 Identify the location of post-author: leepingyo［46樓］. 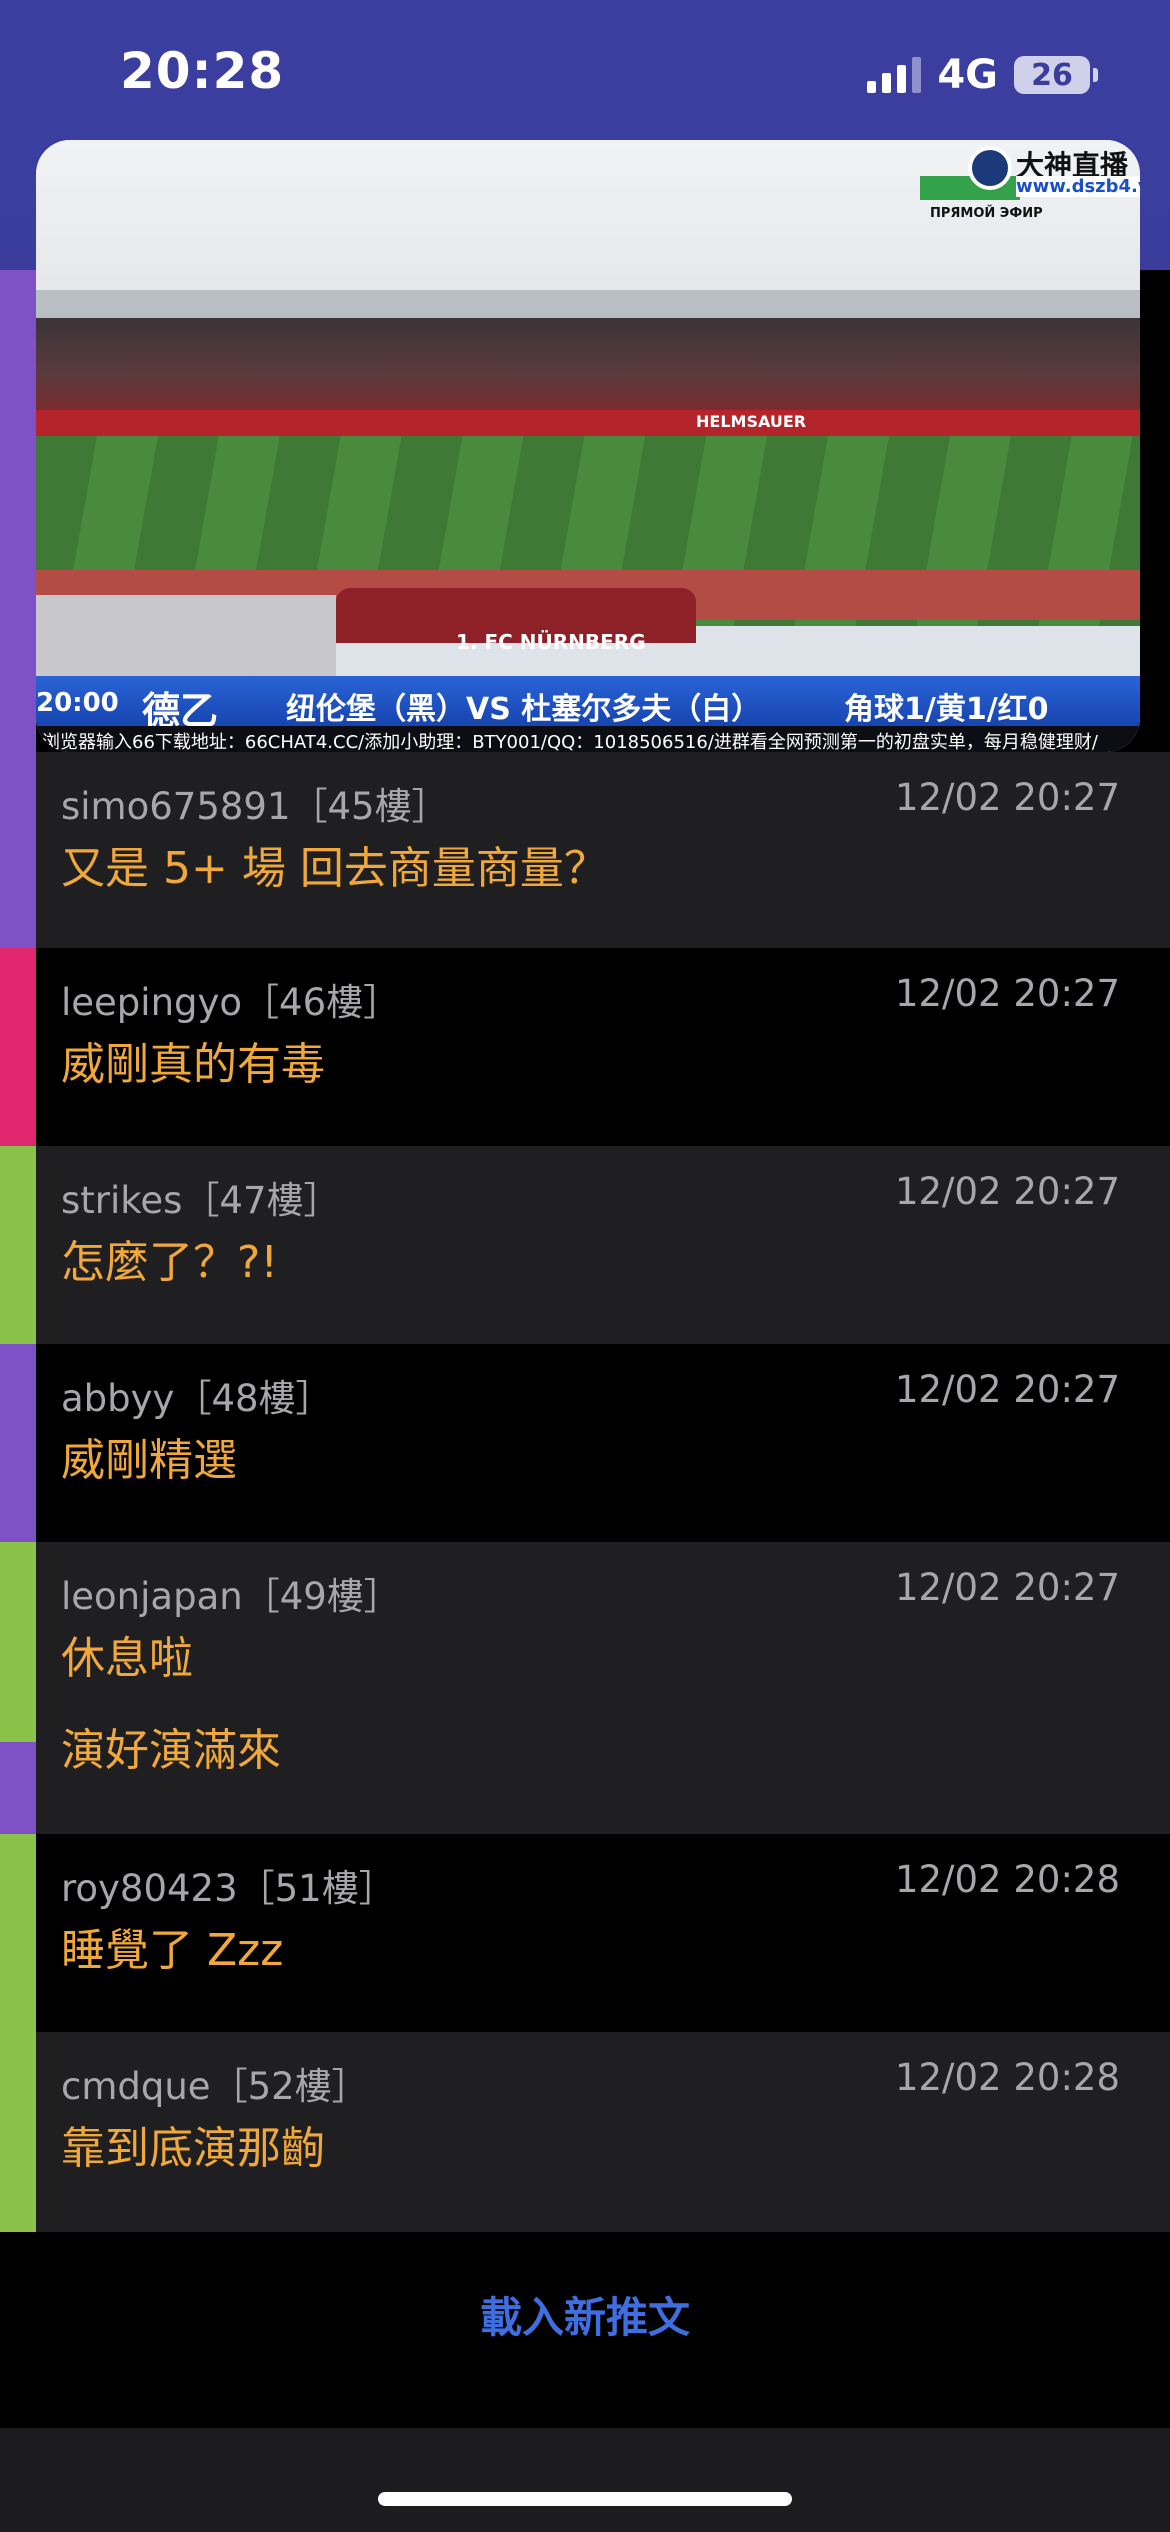
(230, 999).